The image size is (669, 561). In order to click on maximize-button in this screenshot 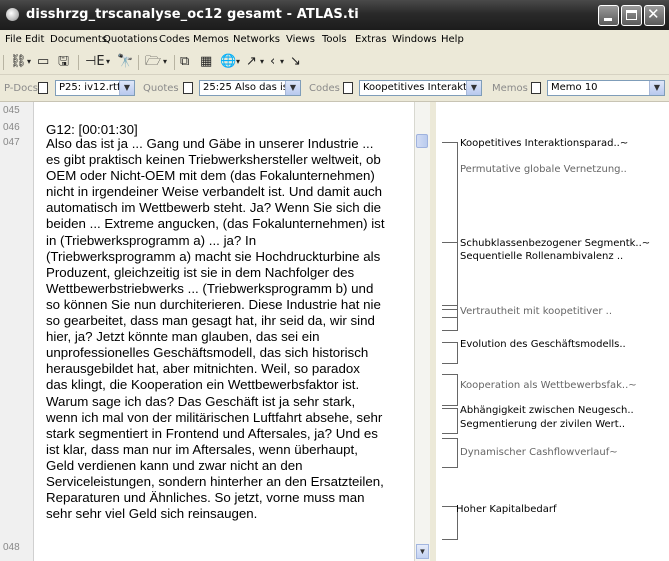, I will do `click(631, 15)`.